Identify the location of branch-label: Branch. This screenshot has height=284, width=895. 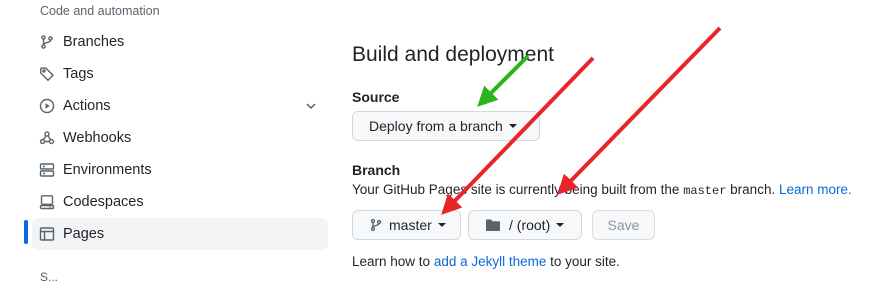
(376, 170).